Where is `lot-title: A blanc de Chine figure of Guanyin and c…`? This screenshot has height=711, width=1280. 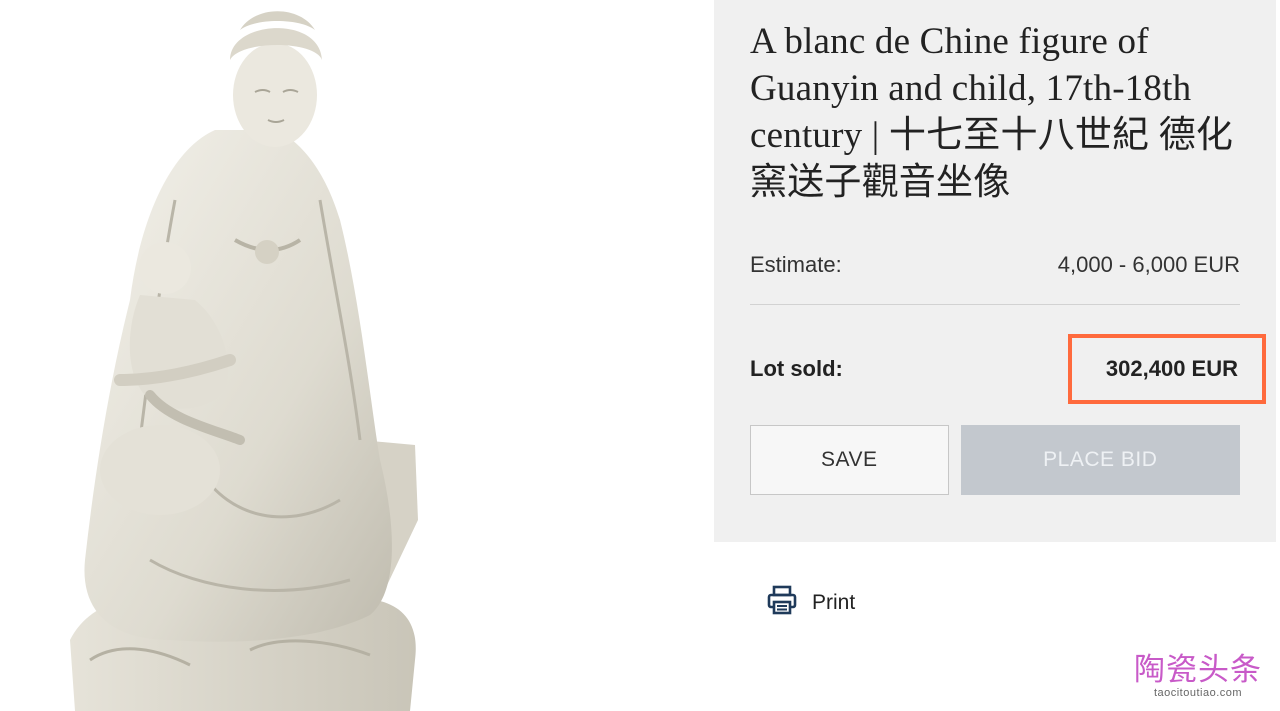
lot-title: A blanc de Chine figure of Guanyin and c… is located at coordinates (992, 112).